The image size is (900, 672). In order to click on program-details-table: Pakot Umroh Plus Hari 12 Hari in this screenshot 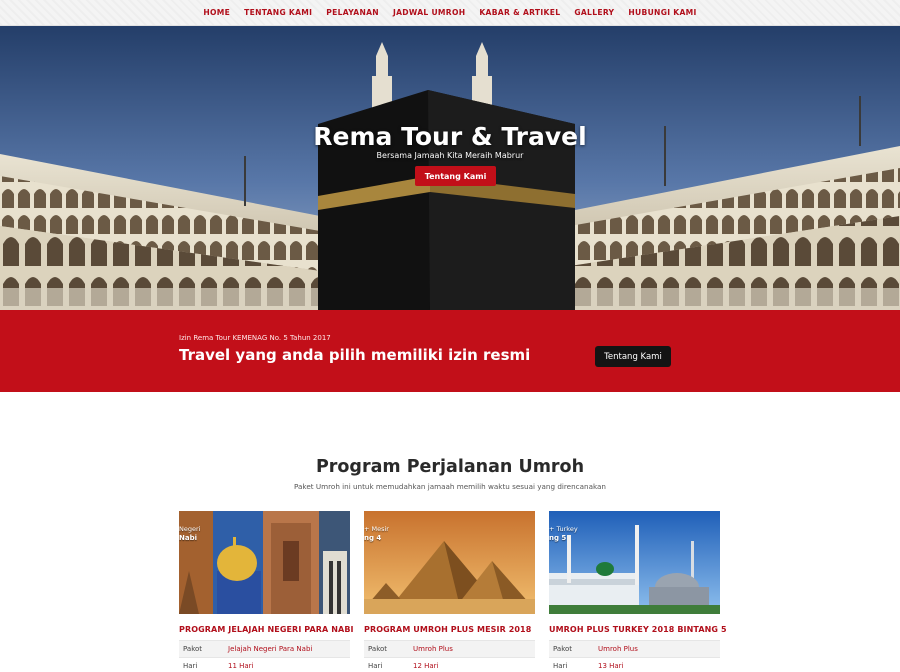, I will do `click(449, 656)`.